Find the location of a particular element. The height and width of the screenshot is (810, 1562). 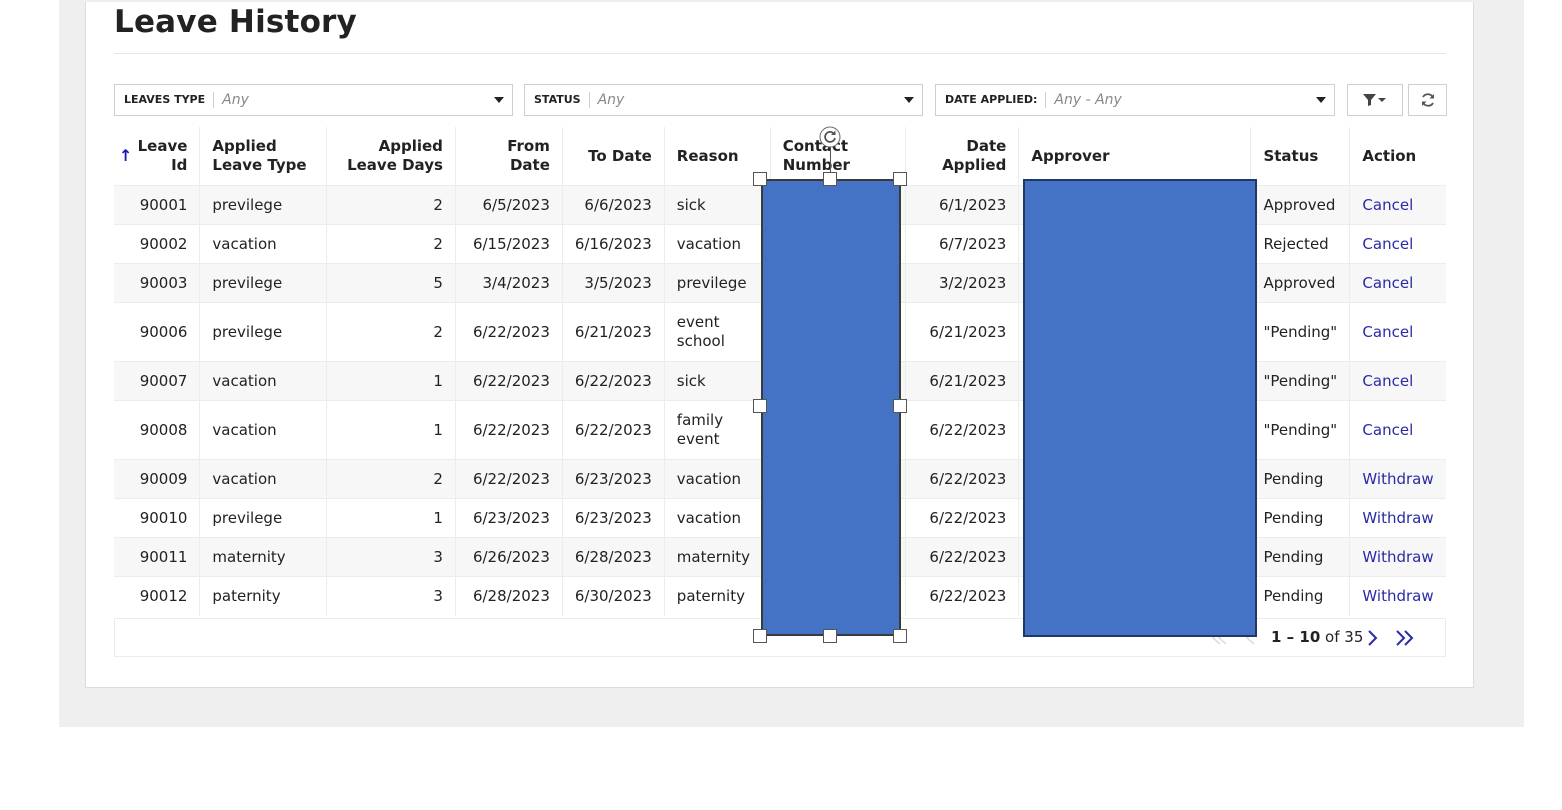

cell-leave-id: 90011 is located at coordinates (157, 557).